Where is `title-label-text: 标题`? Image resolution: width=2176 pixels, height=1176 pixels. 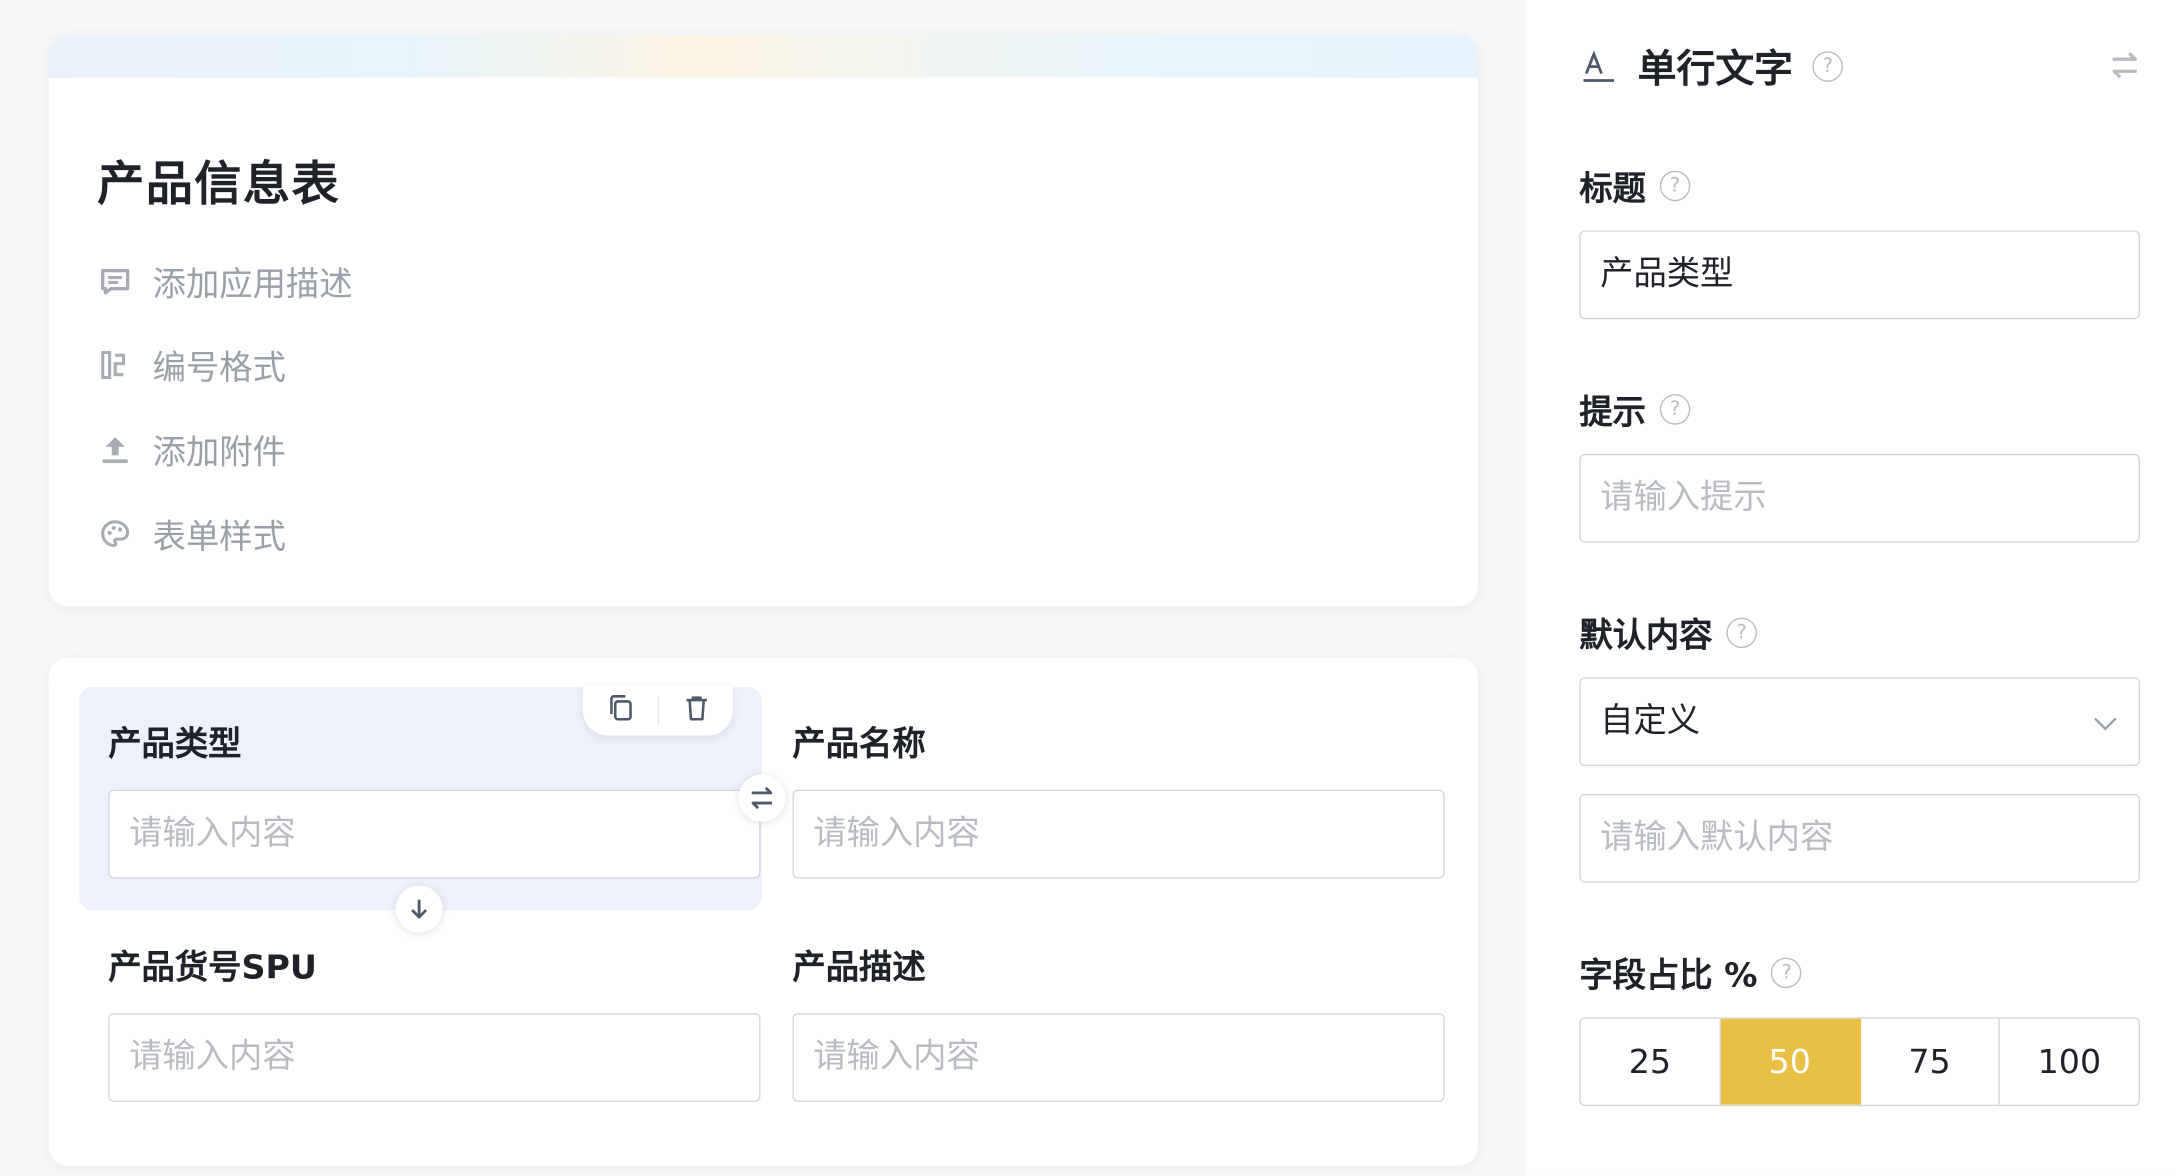 title-label-text: 标题 is located at coordinates (1612, 189).